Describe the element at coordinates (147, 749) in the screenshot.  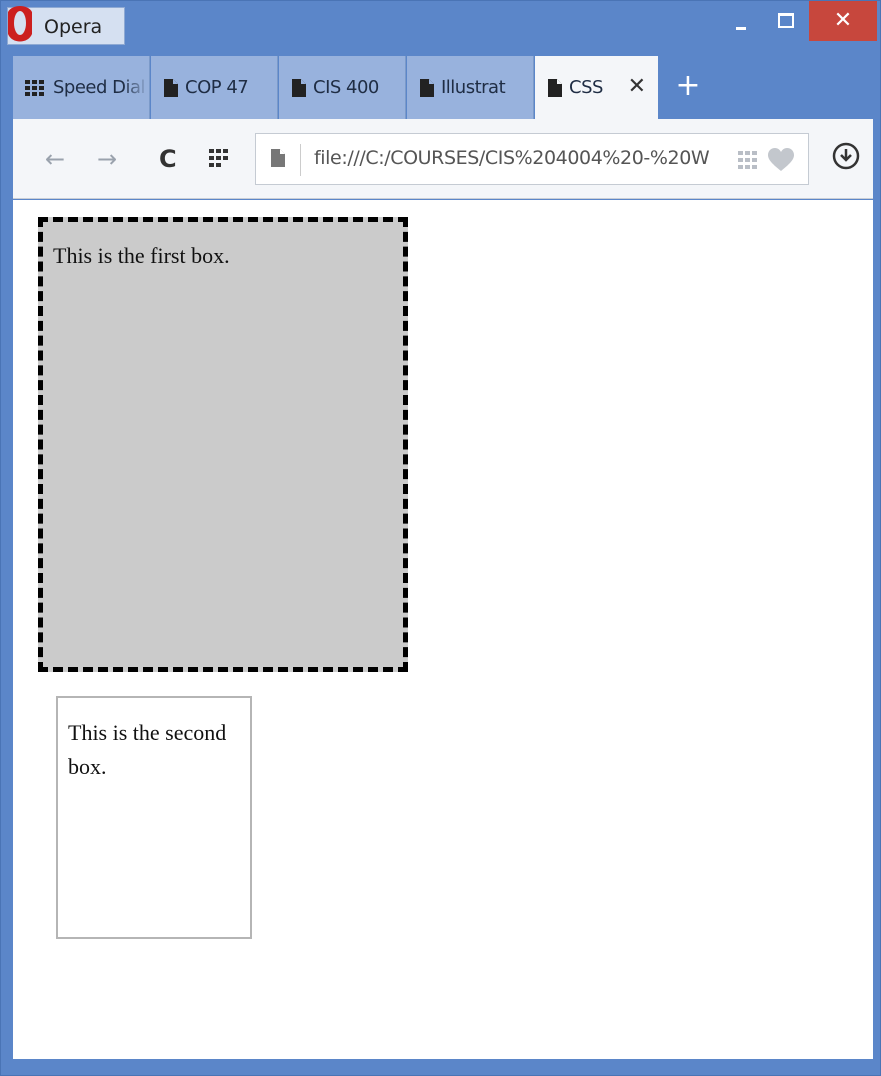
I see `second-box-text: This is the second box.` at that location.